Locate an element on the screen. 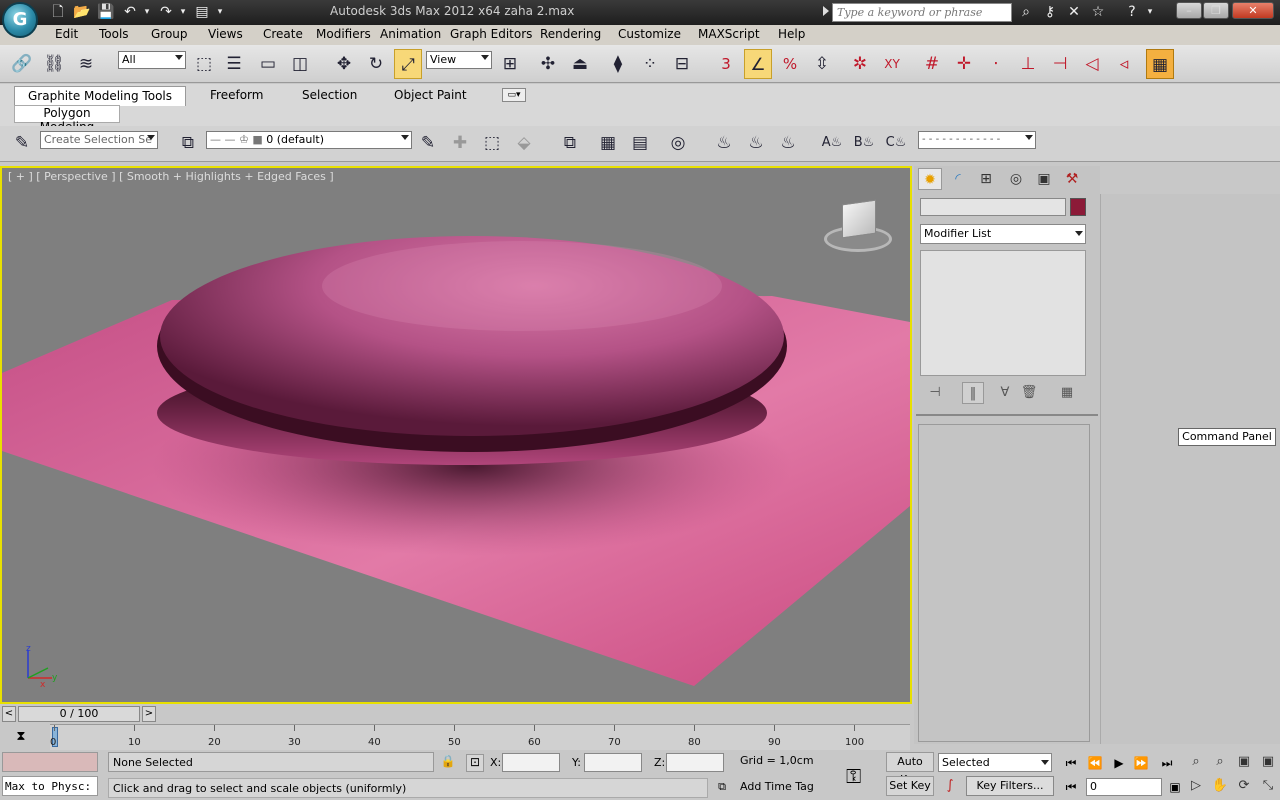 The height and width of the screenshot is (800, 1280). mirror-icon: ⧫ is located at coordinates (618, 64).